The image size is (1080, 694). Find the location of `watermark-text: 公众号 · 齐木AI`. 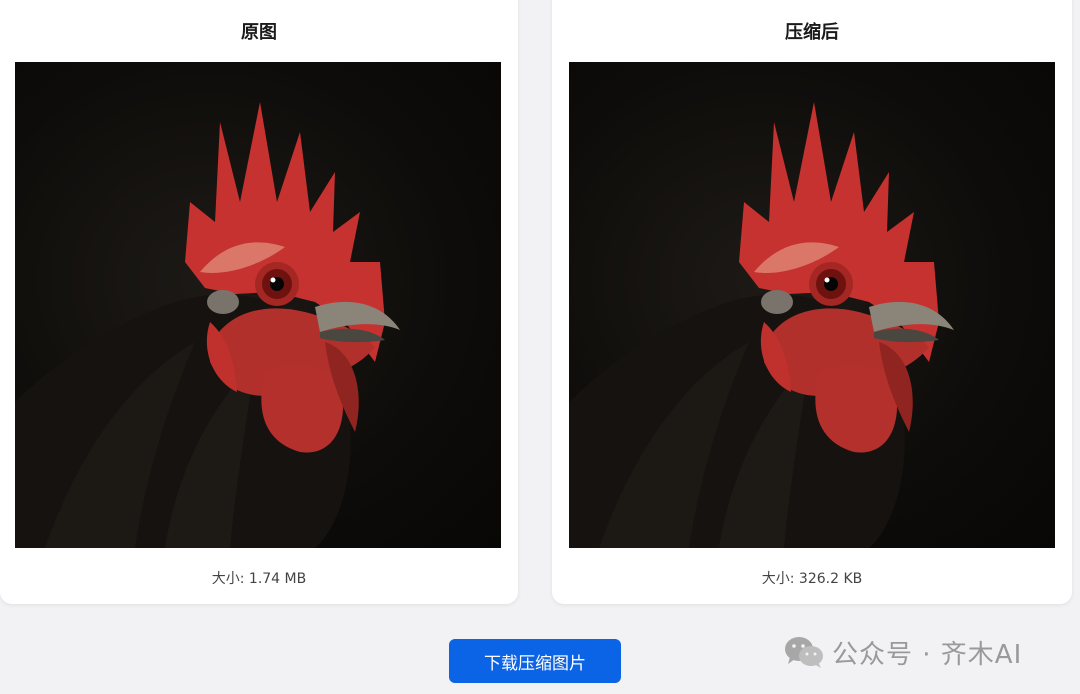

watermark-text: 公众号 · 齐木AI is located at coordinates (927, 654).